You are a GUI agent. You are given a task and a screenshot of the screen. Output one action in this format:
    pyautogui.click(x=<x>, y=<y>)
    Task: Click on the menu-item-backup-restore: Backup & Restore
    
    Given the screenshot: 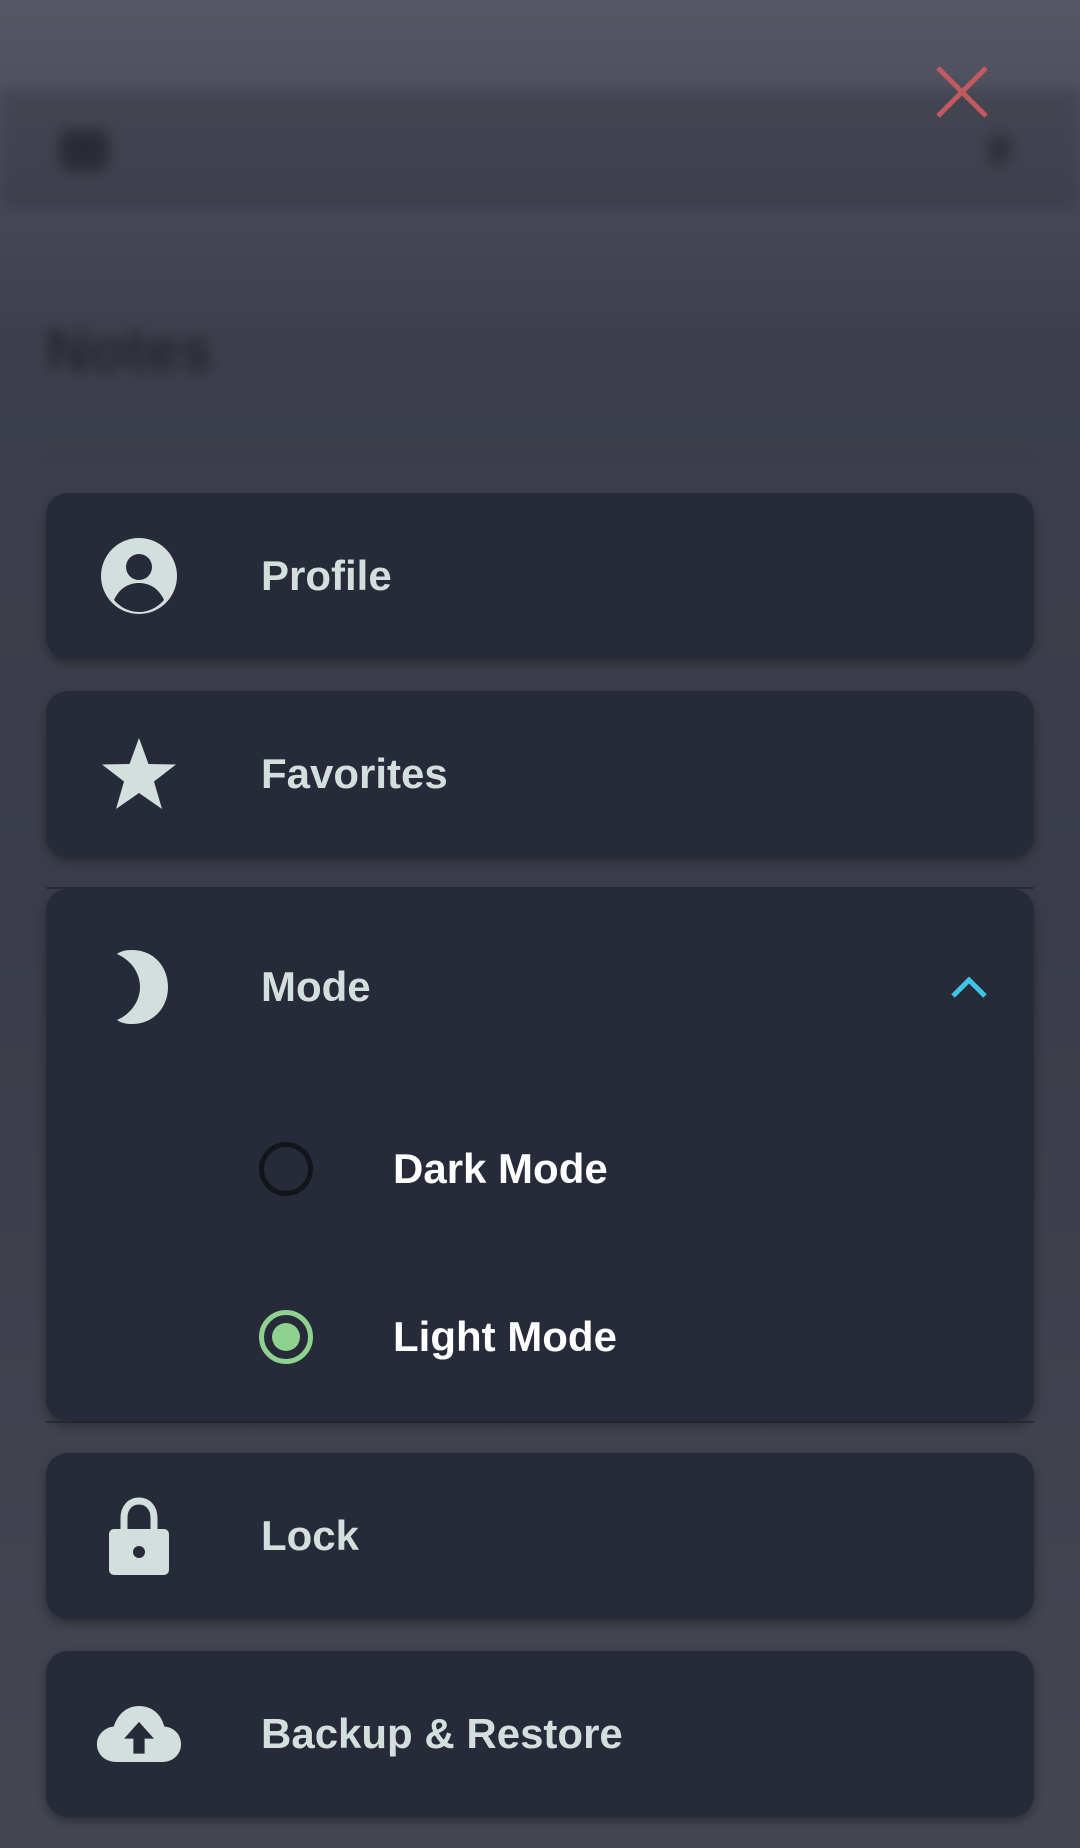 What is the action you would take?
    pyautogui.click(x=540, y=1734)
    